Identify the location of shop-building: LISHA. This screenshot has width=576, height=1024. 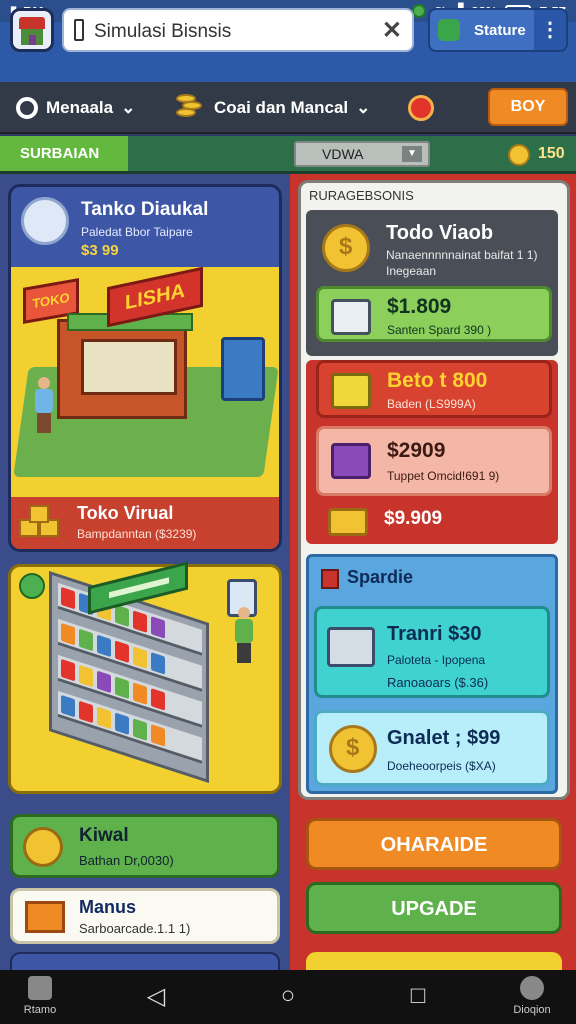
(125, 347).